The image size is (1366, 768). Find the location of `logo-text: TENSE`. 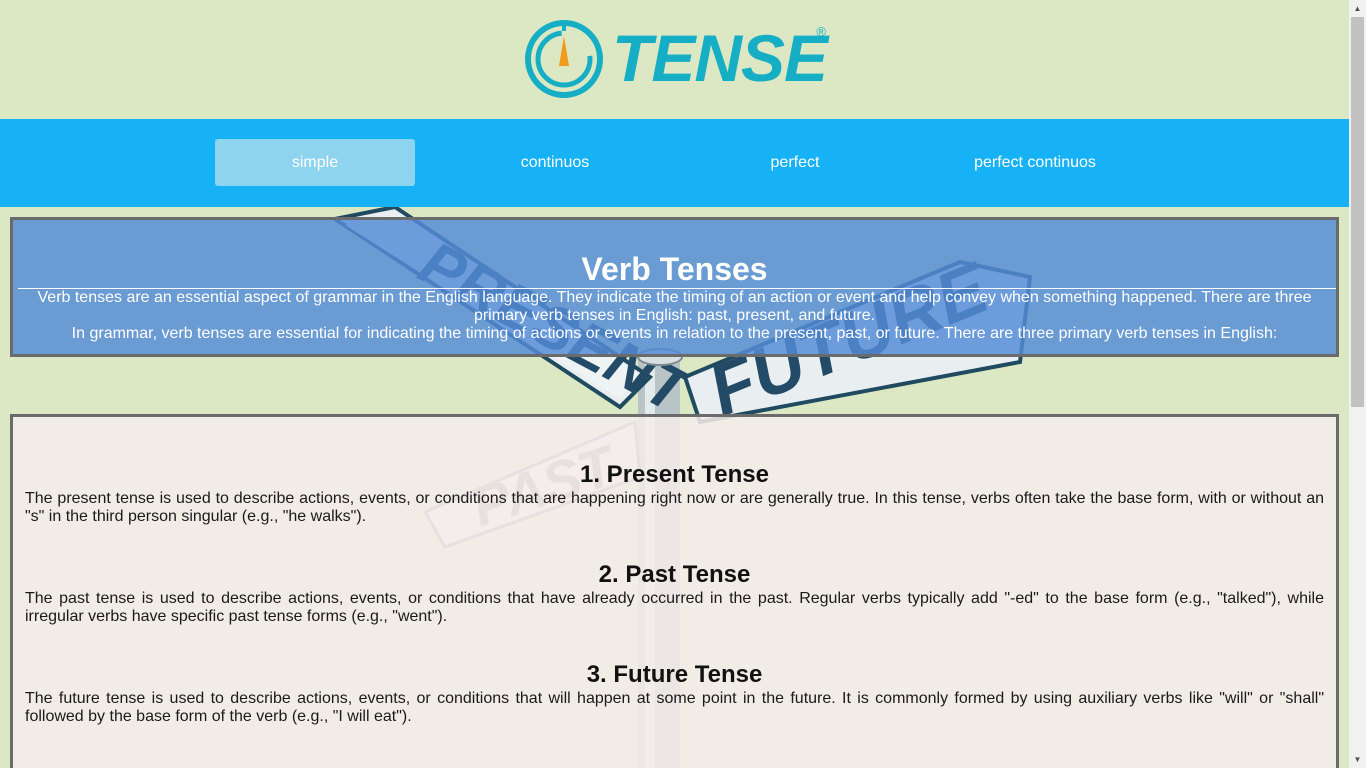

logo-text: TENSE is located at coordinates (720, 58).